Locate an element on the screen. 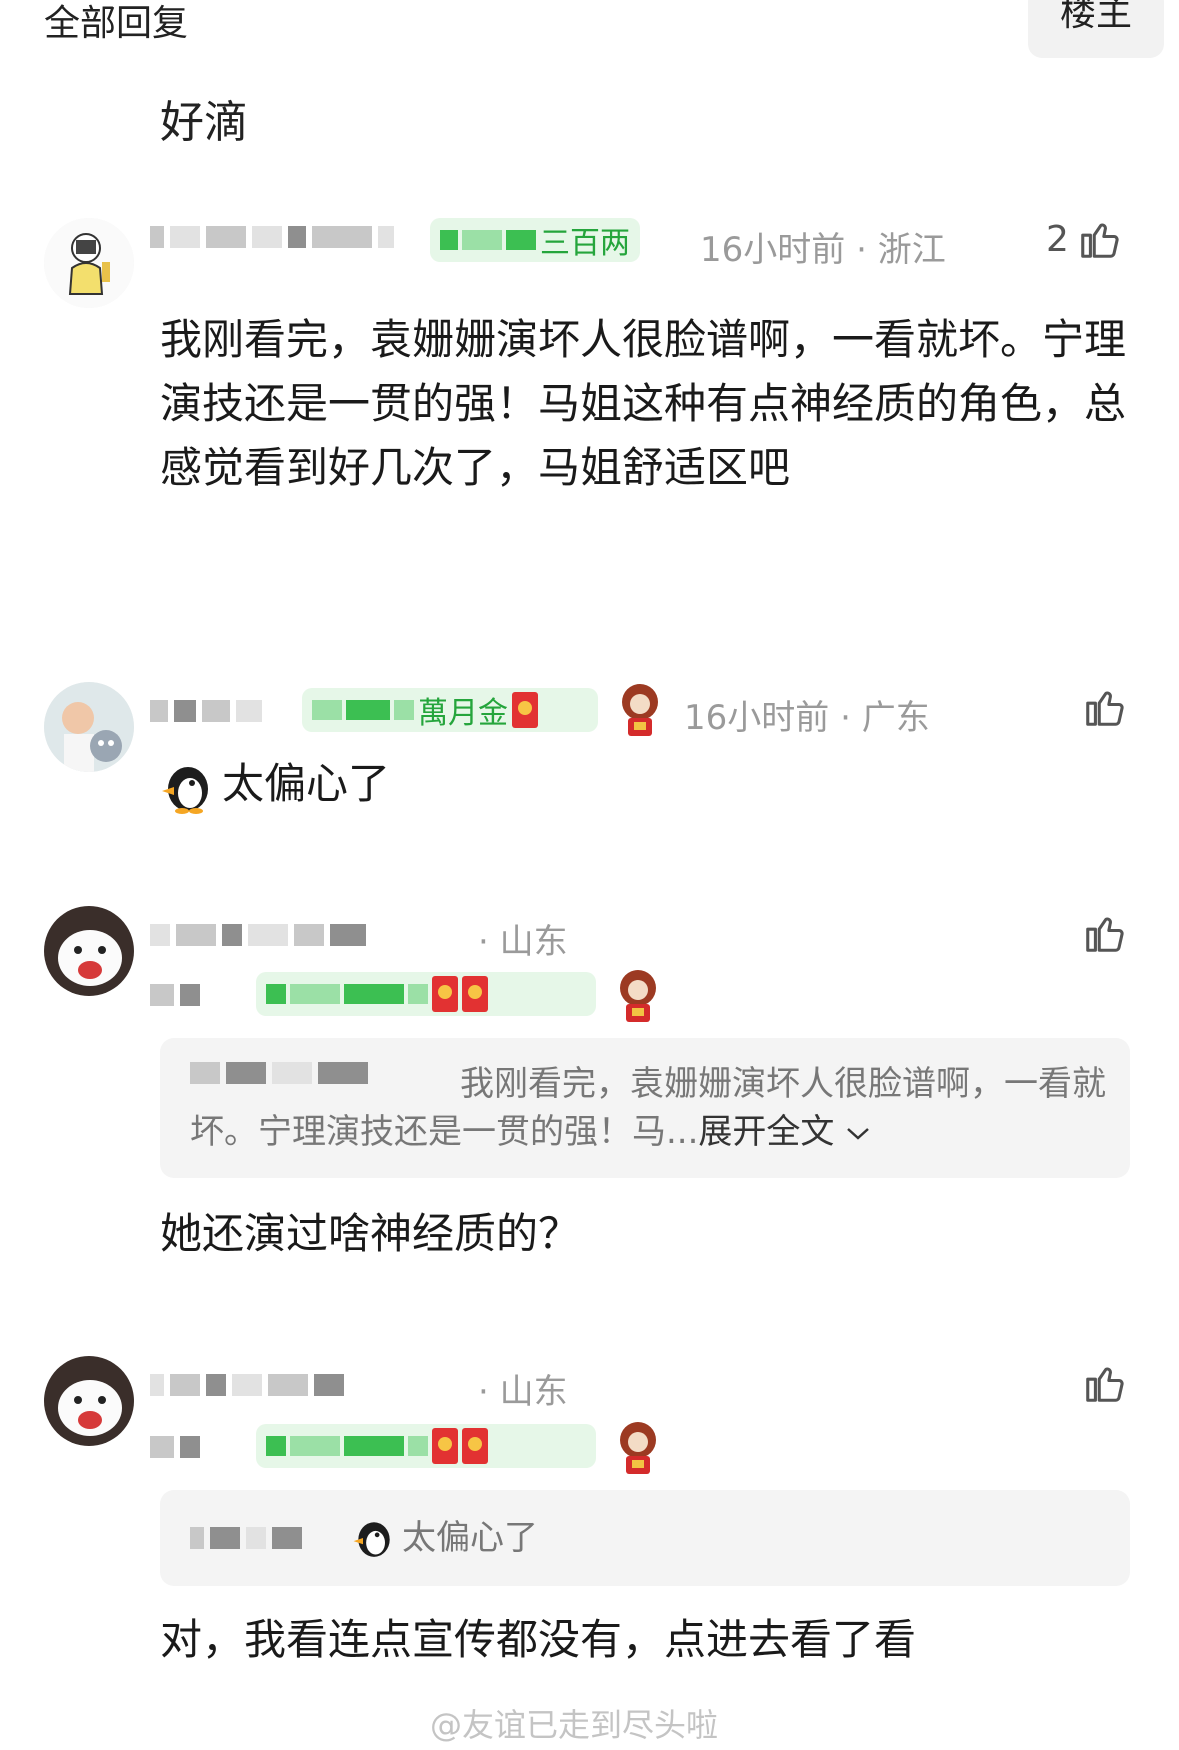 This screenshot has height=1750, width=1179. fan-level-badge: 萬月金 is located at coordinates (450, 710).